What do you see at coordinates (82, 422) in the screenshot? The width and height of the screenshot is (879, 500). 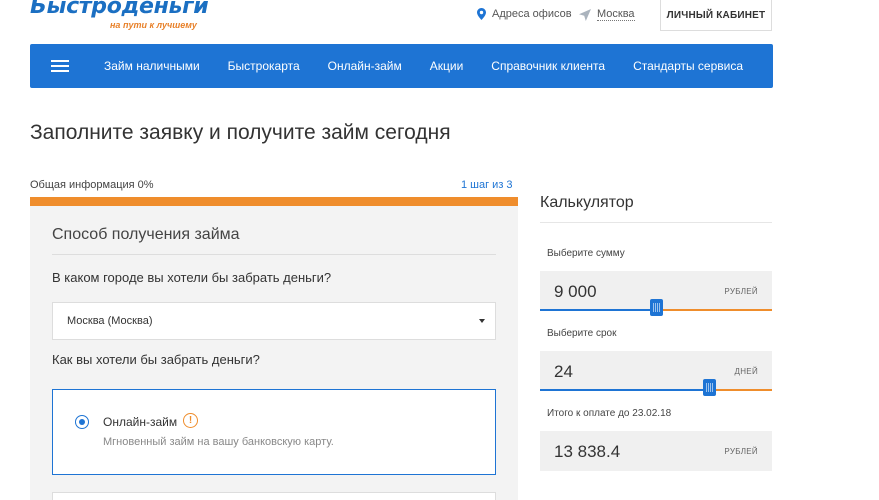 I see `online-loan-radio` at bounding box center [82, 422].